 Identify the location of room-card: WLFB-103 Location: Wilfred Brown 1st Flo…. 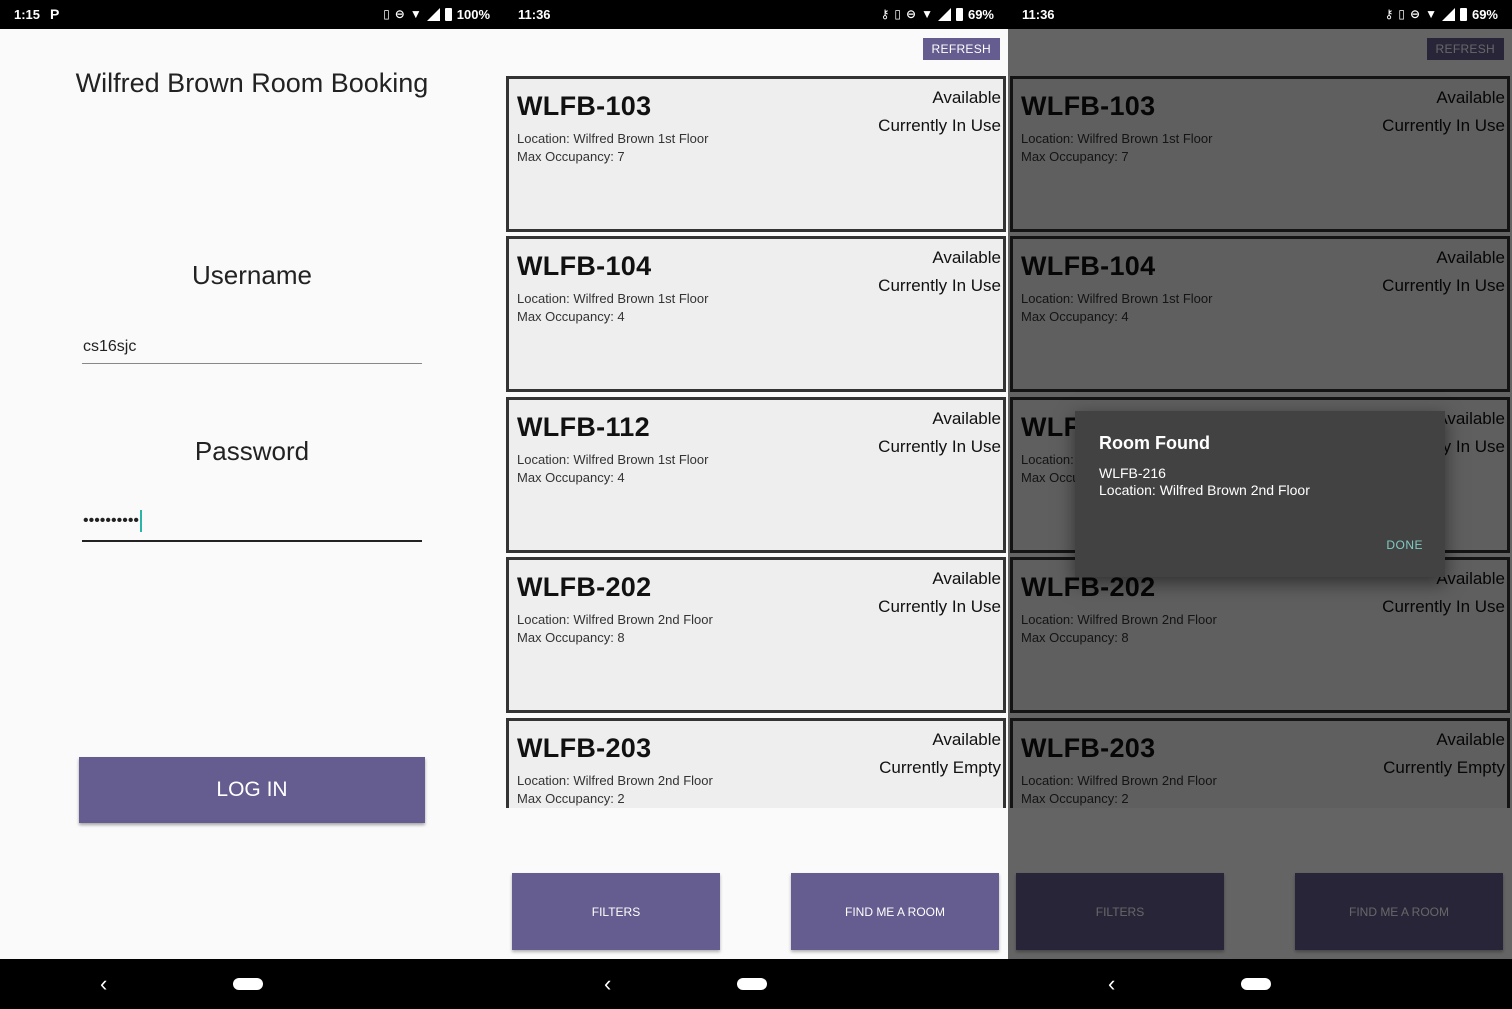
(756, 154).